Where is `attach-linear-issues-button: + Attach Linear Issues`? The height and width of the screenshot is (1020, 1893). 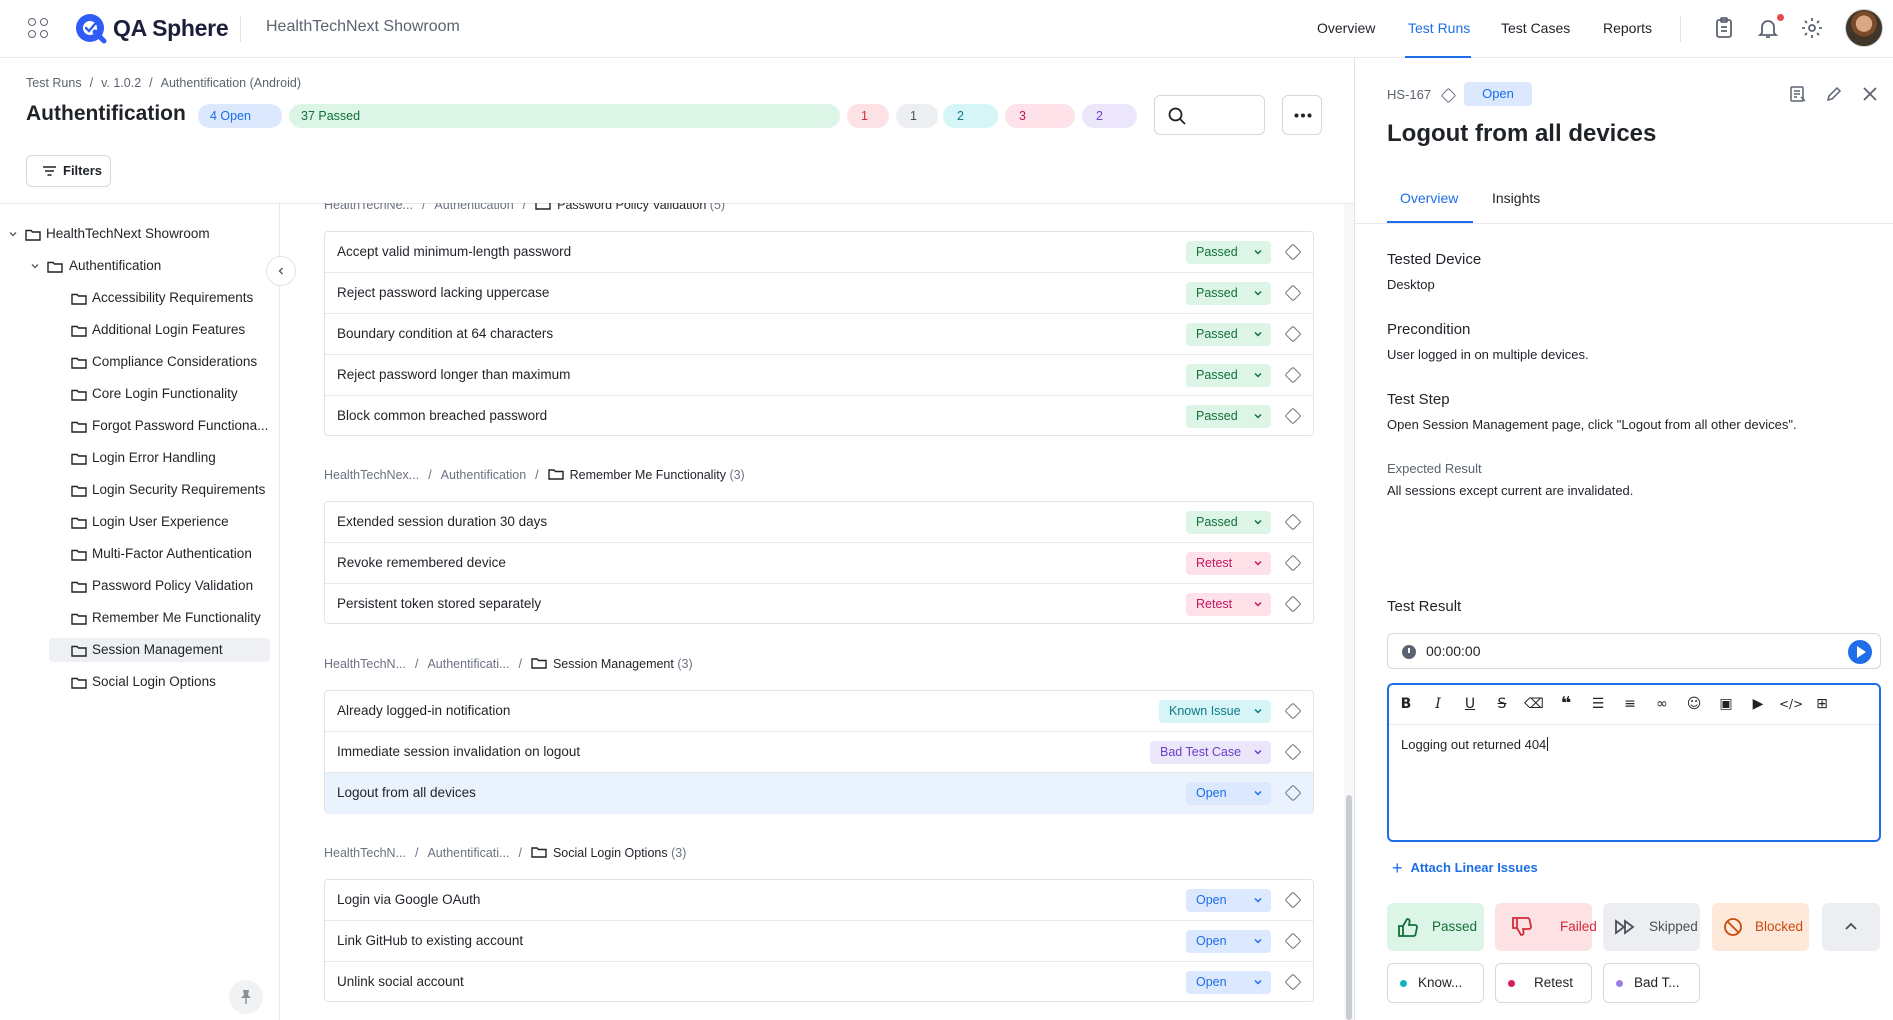 attach-linear-issues-button: + Attach Linear Issues is located at coordinates (1465, 868).